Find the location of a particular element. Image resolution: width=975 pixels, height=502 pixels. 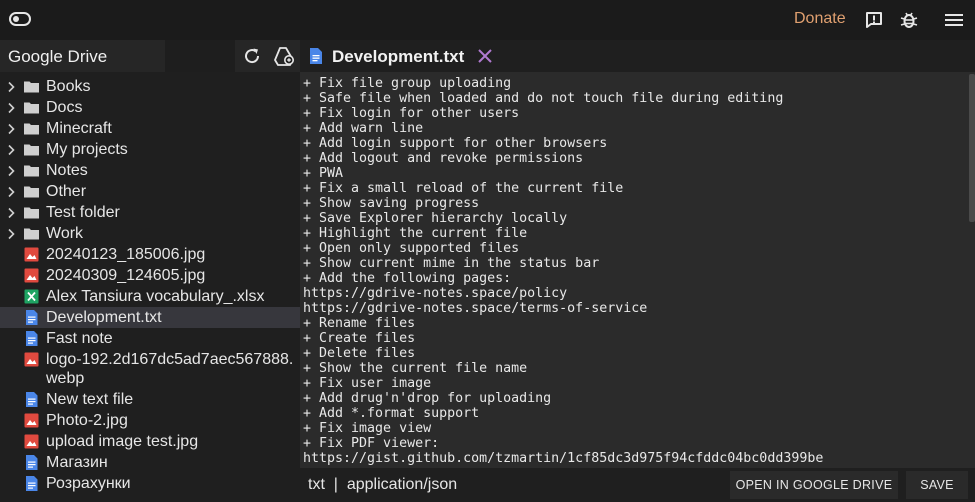

file-label: Notes is located at coordinates (67, 170).